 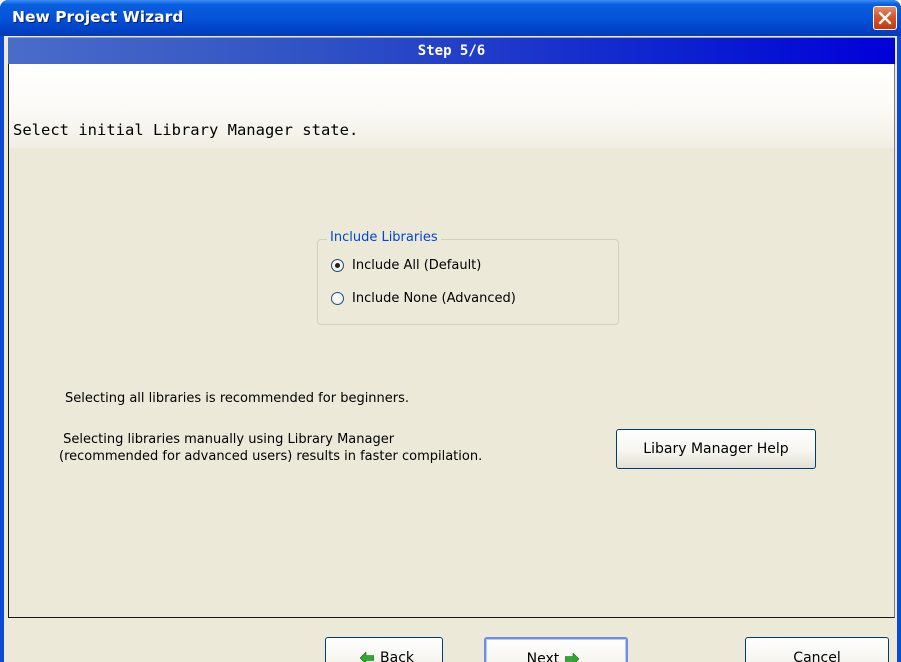 I want to click on include-libraries-group-label: Include Libraries, so click(x=384, y=237).